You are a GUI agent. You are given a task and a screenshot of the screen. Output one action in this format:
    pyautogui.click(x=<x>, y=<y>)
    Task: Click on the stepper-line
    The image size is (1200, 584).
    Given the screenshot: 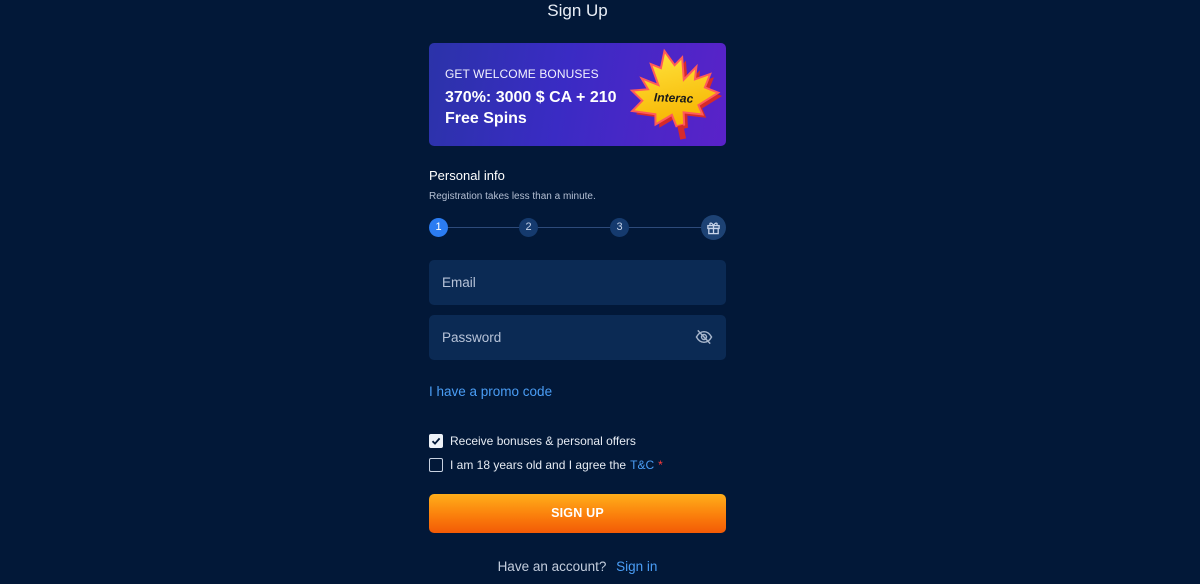 What is the action you would take?
    pyautogui.click(x=576, y=227)
    